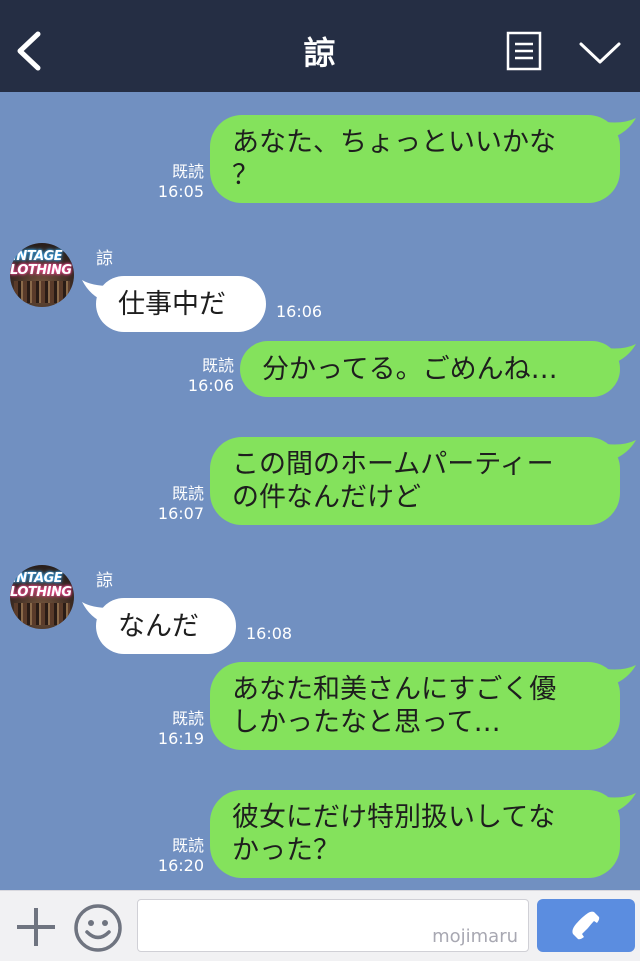  I want to click on message-line: ？, so click(245, 175).